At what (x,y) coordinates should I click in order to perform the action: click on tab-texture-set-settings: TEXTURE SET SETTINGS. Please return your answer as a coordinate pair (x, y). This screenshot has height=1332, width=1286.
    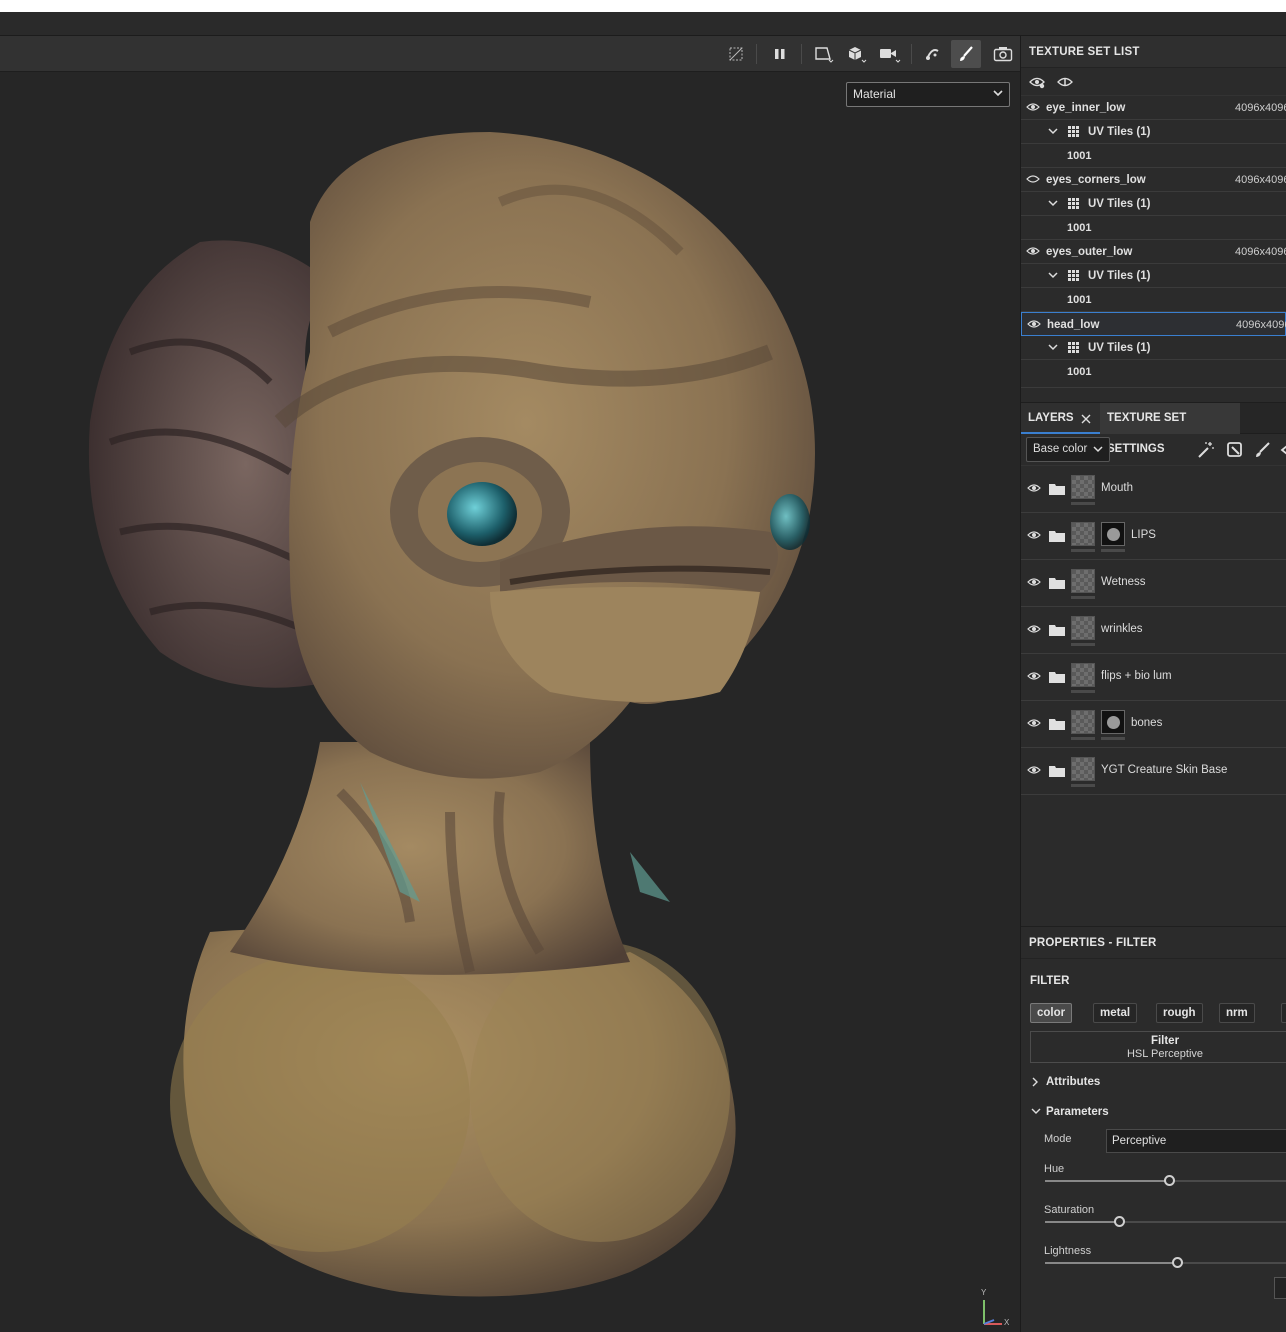
    Looking at the image, I should click on (1170, 429).